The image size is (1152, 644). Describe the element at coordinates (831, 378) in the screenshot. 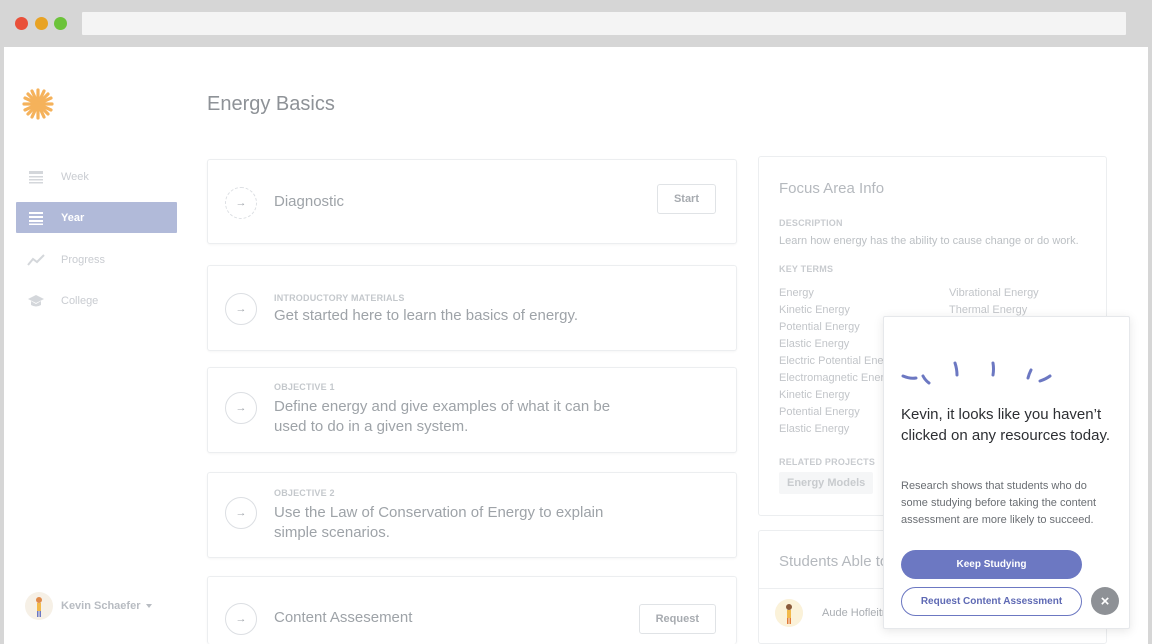

I see `key-term: Electromagnetic Ener` at that location.